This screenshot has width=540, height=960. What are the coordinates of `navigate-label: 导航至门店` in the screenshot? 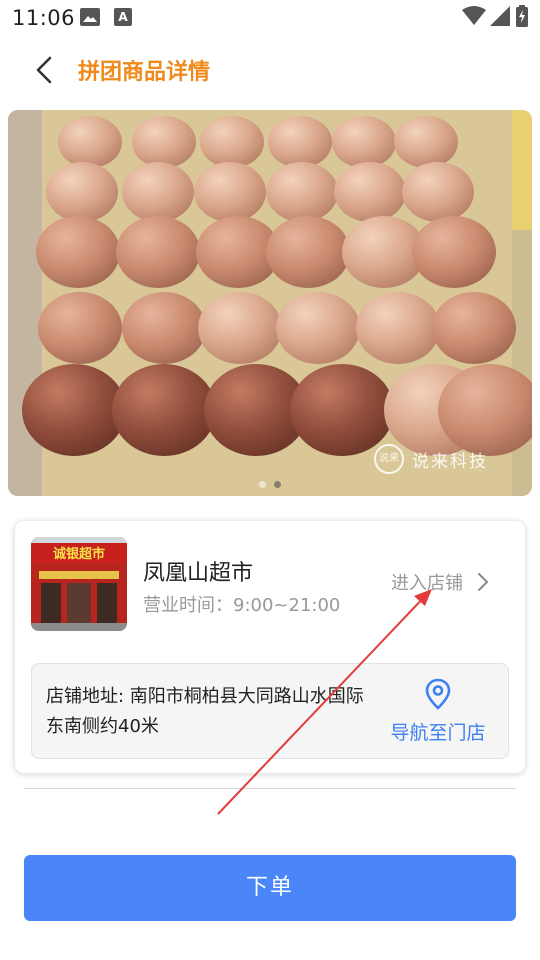 It's located at (438, 733).